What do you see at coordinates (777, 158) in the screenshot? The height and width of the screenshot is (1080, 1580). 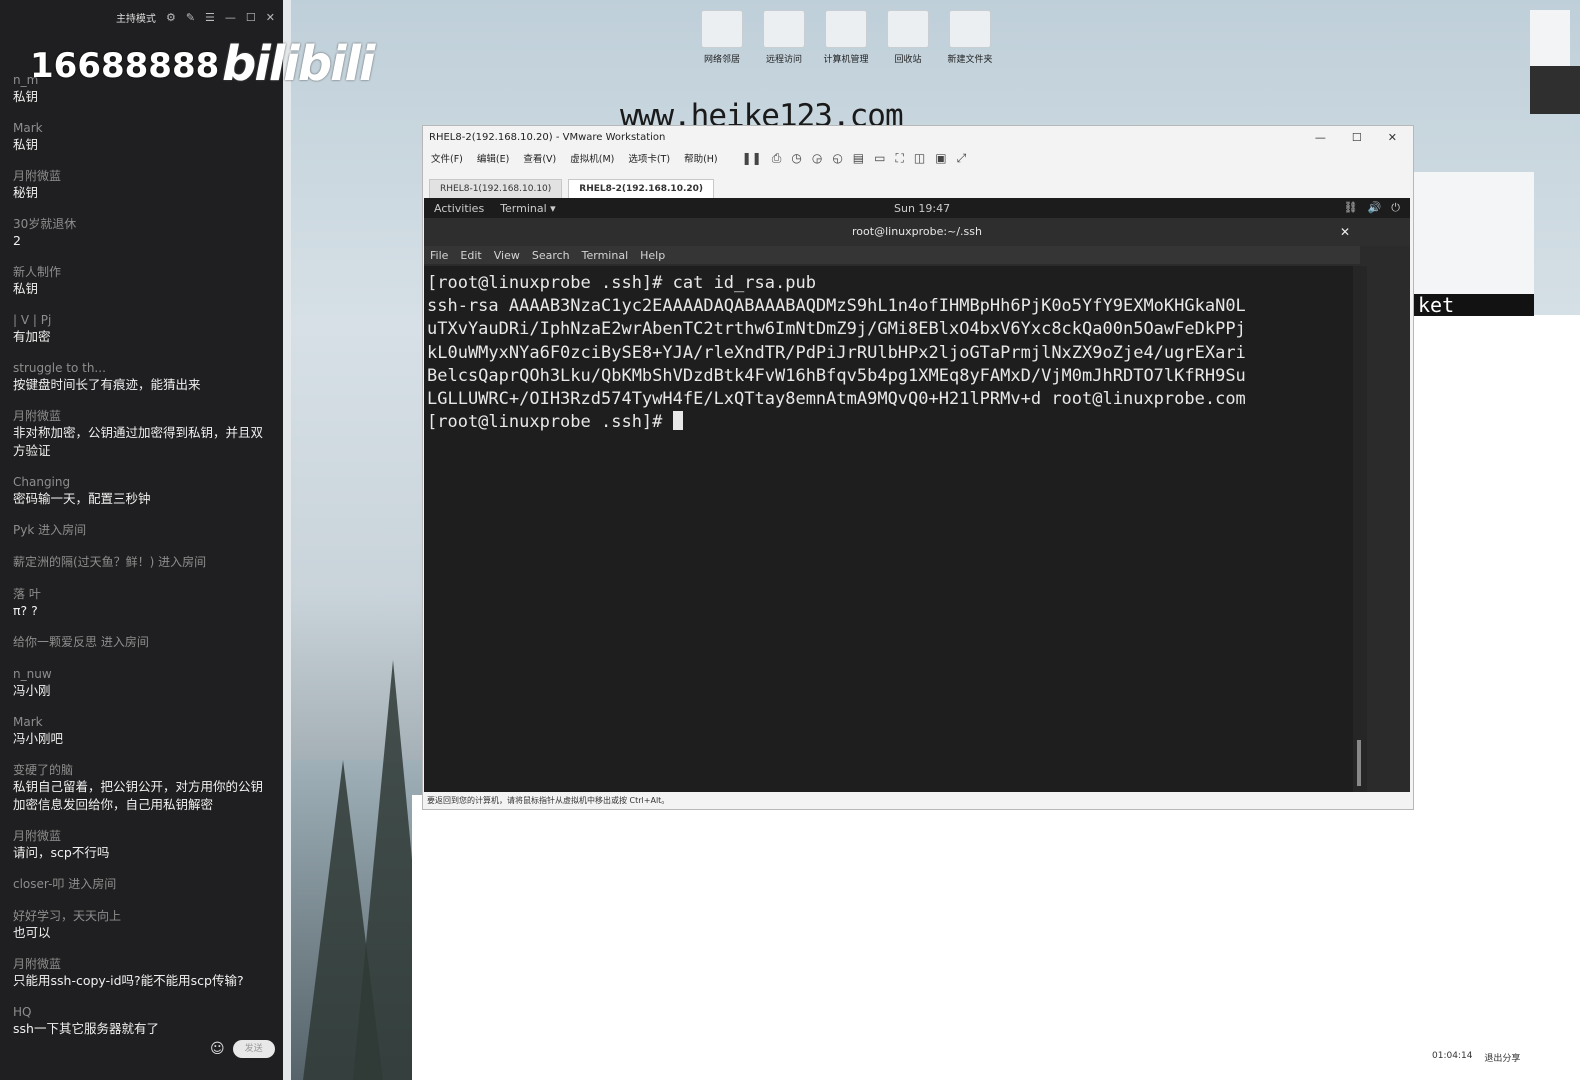 I see `send-keys-icon: ⎙` at bounding box center [777, 158].